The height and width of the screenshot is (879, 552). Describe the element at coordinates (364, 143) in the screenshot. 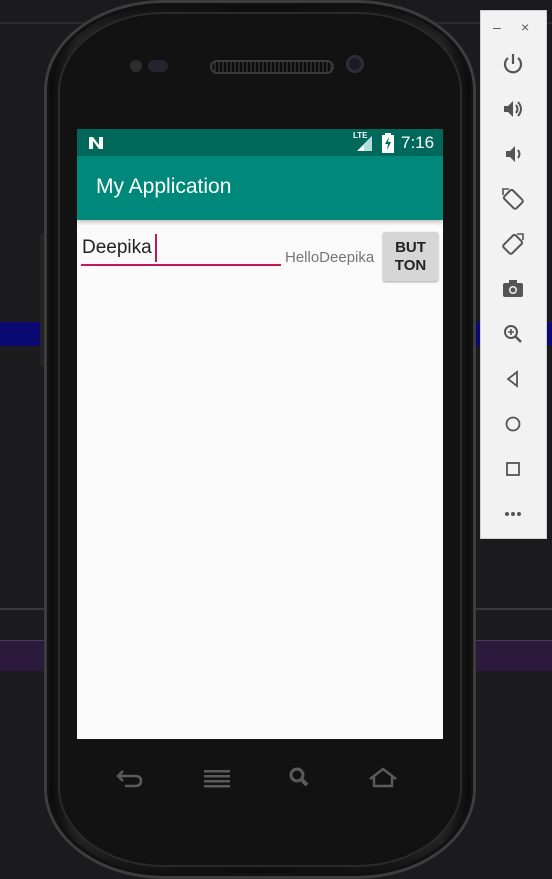

I see `signal-icon` at that location.